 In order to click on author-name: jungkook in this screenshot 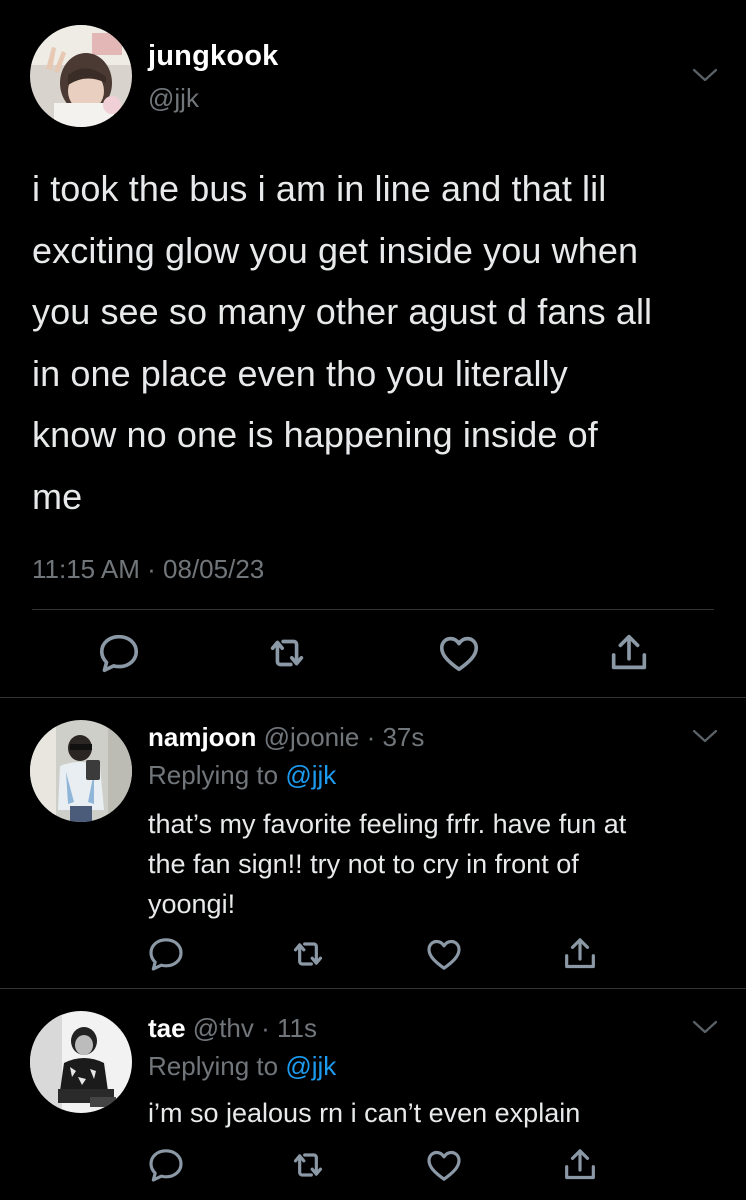, I will do `click(213, 56)`.